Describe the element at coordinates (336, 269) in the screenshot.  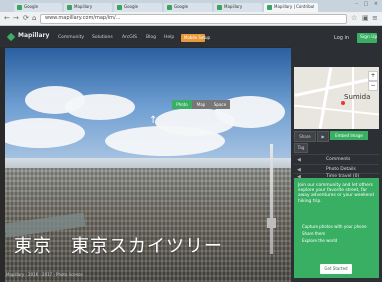
I see `get-started-button: Get Started` at that location.